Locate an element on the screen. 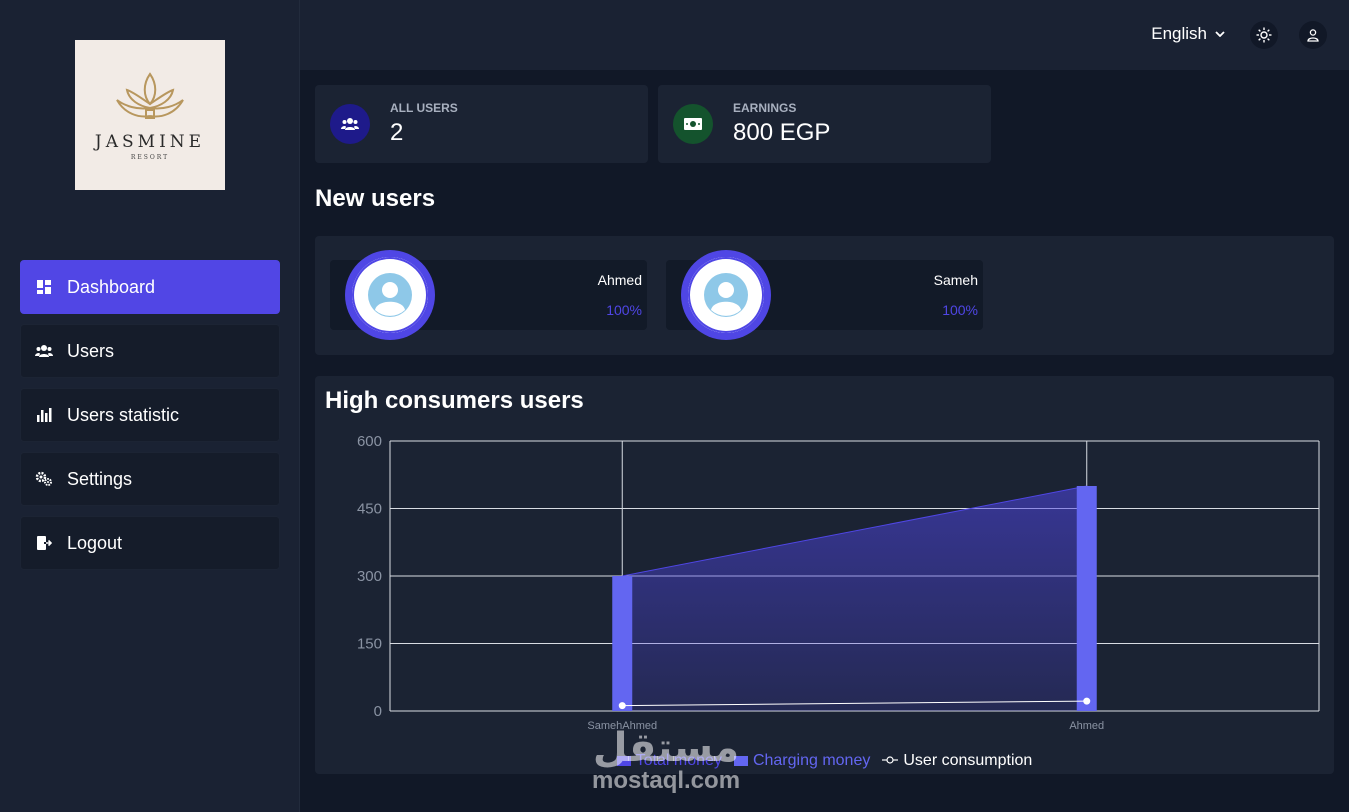 The height and width of the screenshot is (812, 1349). y-tick-label: 150 is located at coordinates (369, 644).